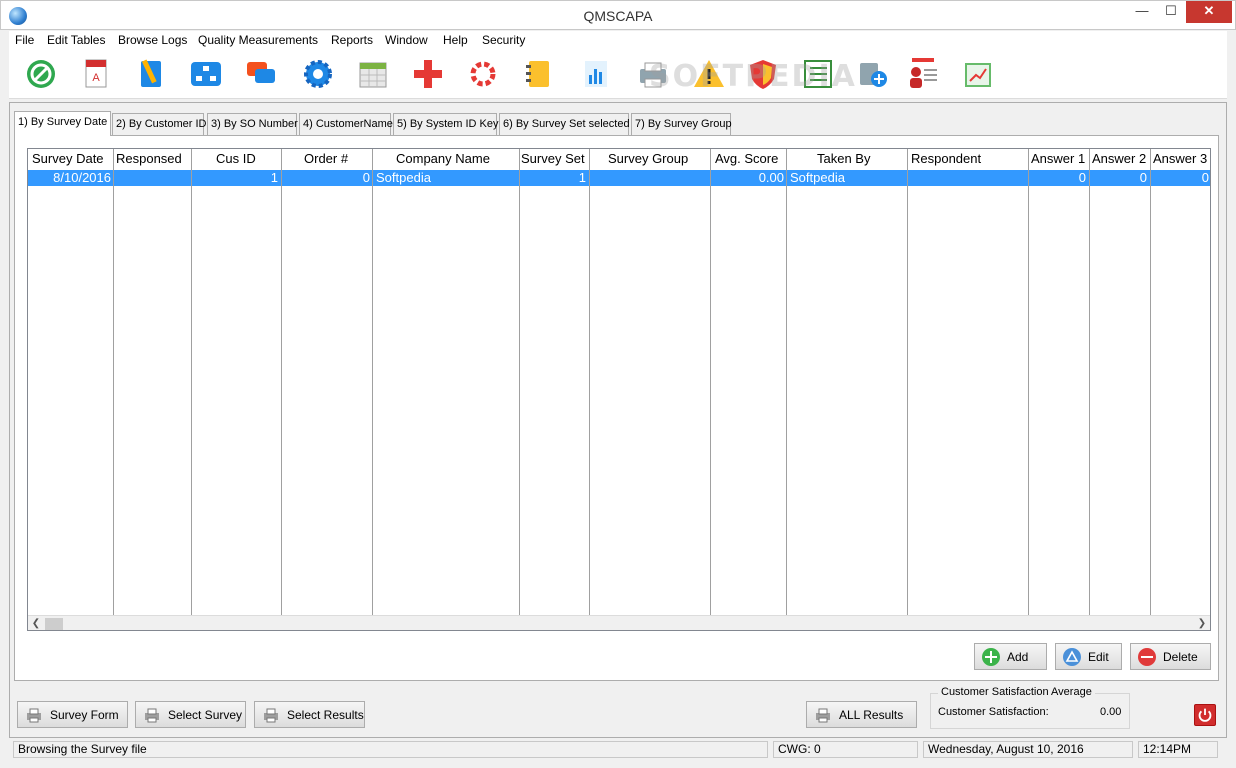 This screenshot has width=1236, height=768. Describe the element at coordinates (1028, 749) in the screenshot. I see `status-date: Wednesday, August 10, 2016` at that location.